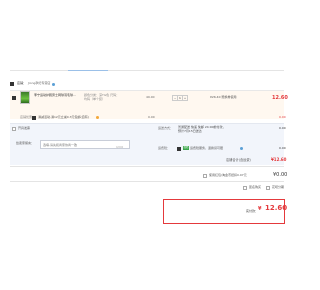 The width and height of the screenshot is (320, 290). I want to click on insurance-text: 运费险服务，退换货可赔, so click(207, 148).